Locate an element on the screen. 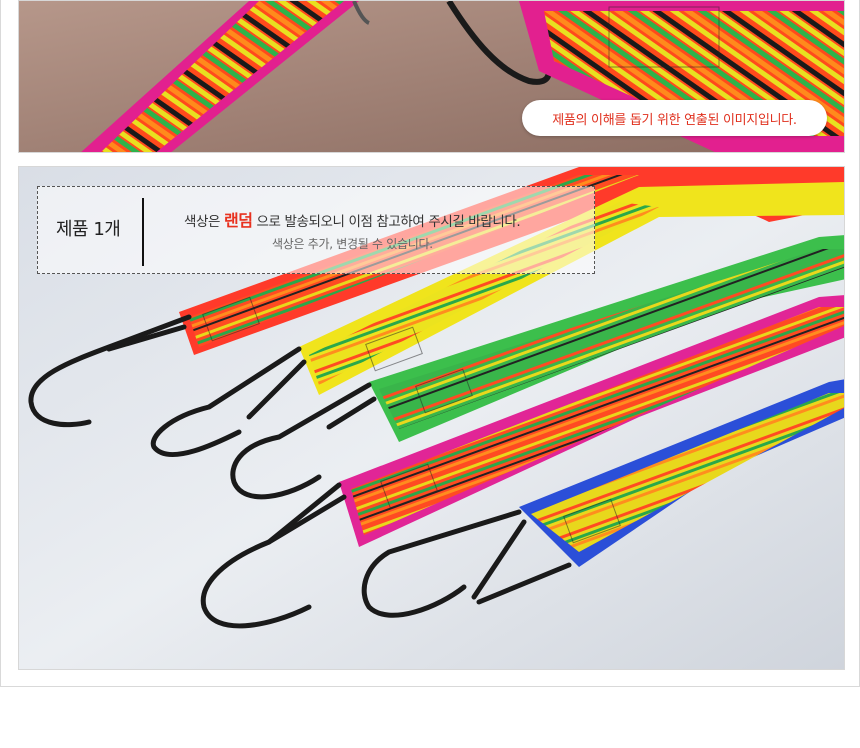 This screenshot has width=860, height=748. notice-divider is located at coordinates (143, 232).